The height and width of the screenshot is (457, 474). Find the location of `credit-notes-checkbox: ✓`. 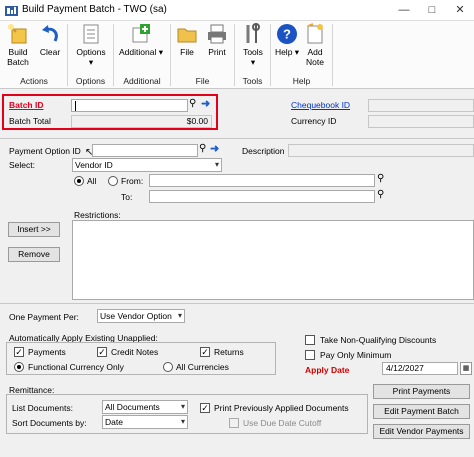

credit-notes-checkbox: ✓ is located at coordinates (102, 352).